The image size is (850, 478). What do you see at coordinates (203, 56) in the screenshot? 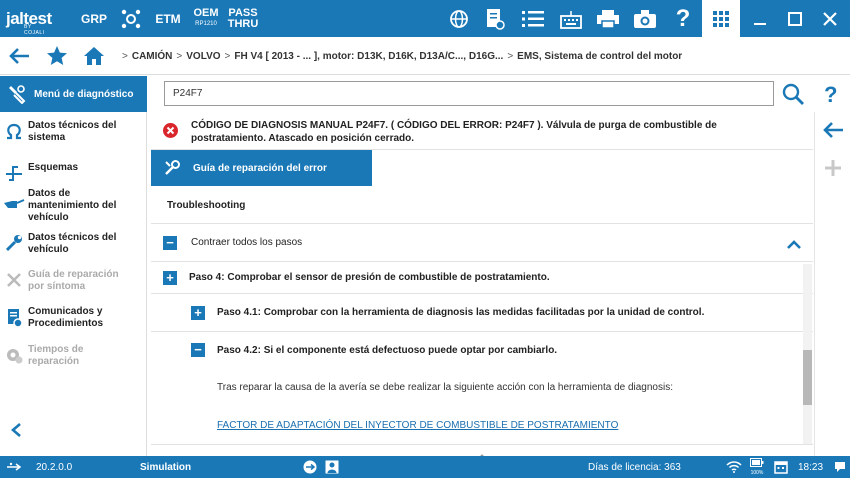
I see `breadcrumb-item: VOLVO` at bounding box center [203, 56].